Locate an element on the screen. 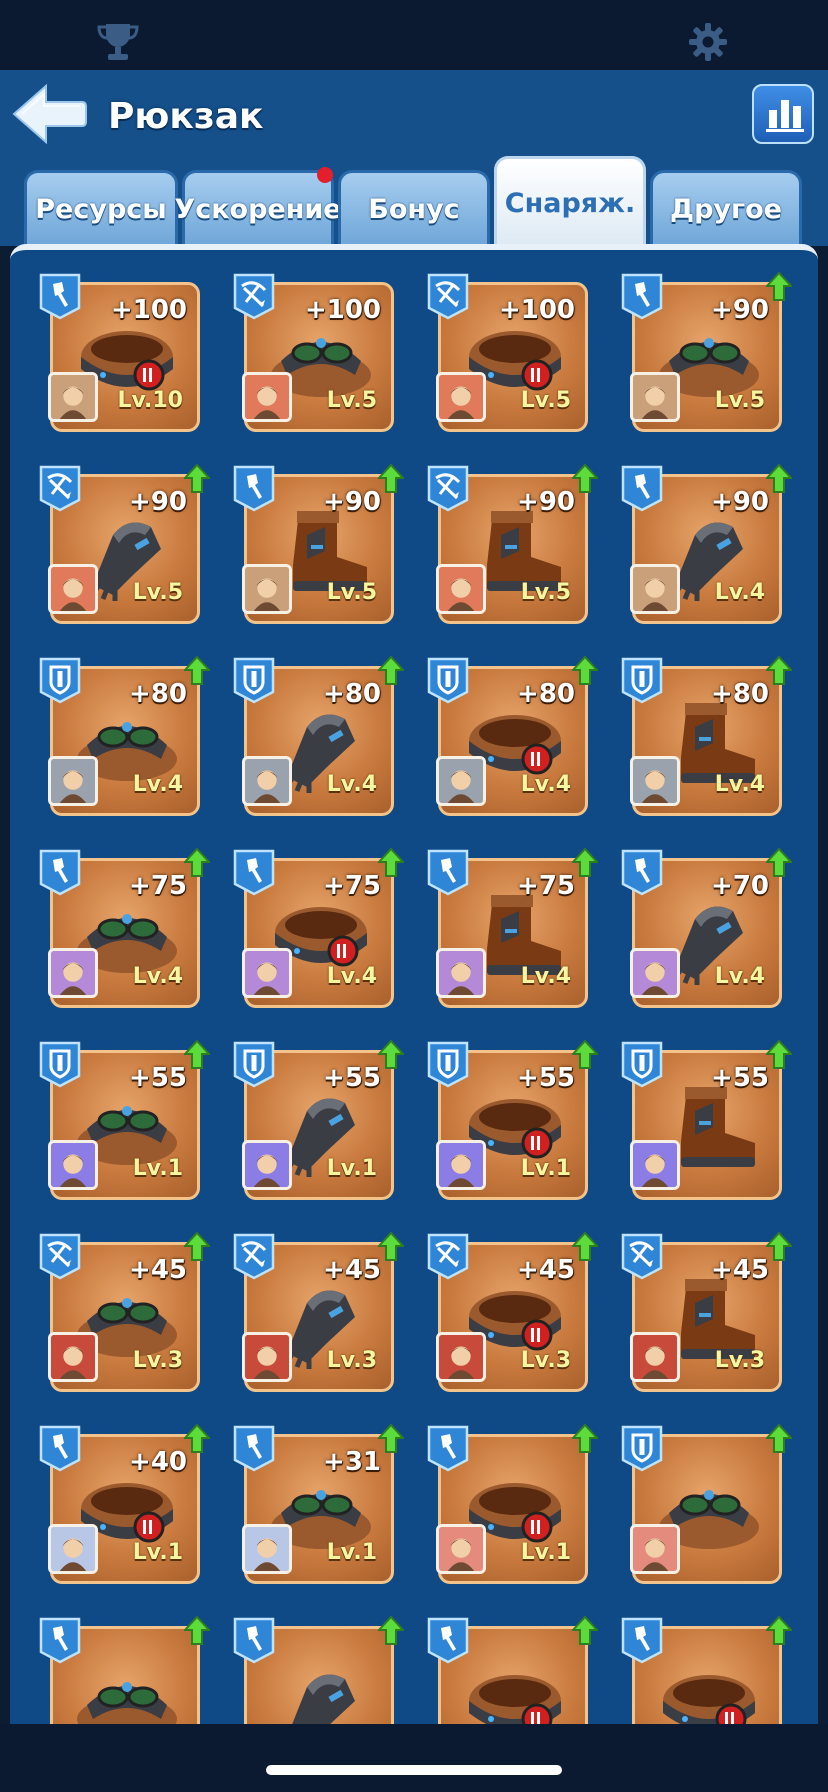 Image resolution: width=828 pixels, height=1792 pixels. tab-label: Ускорение is located at coordinates (258, 209).